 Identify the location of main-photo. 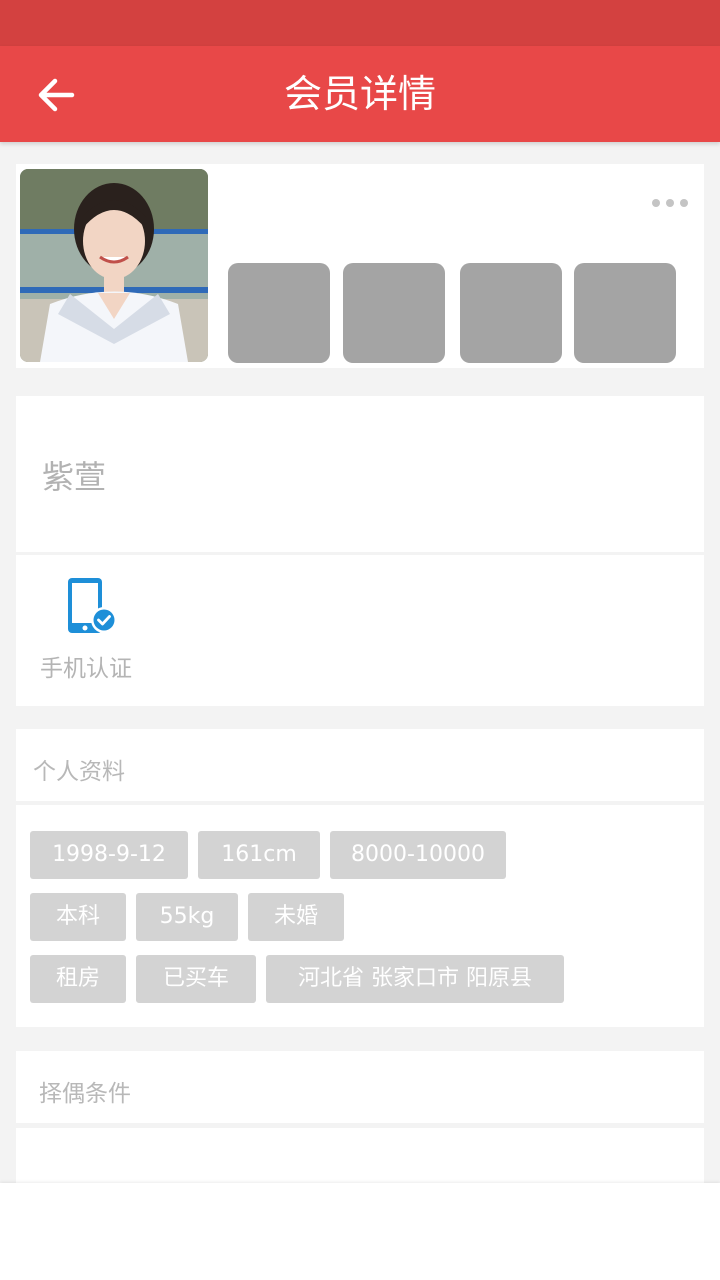
(114, 265).